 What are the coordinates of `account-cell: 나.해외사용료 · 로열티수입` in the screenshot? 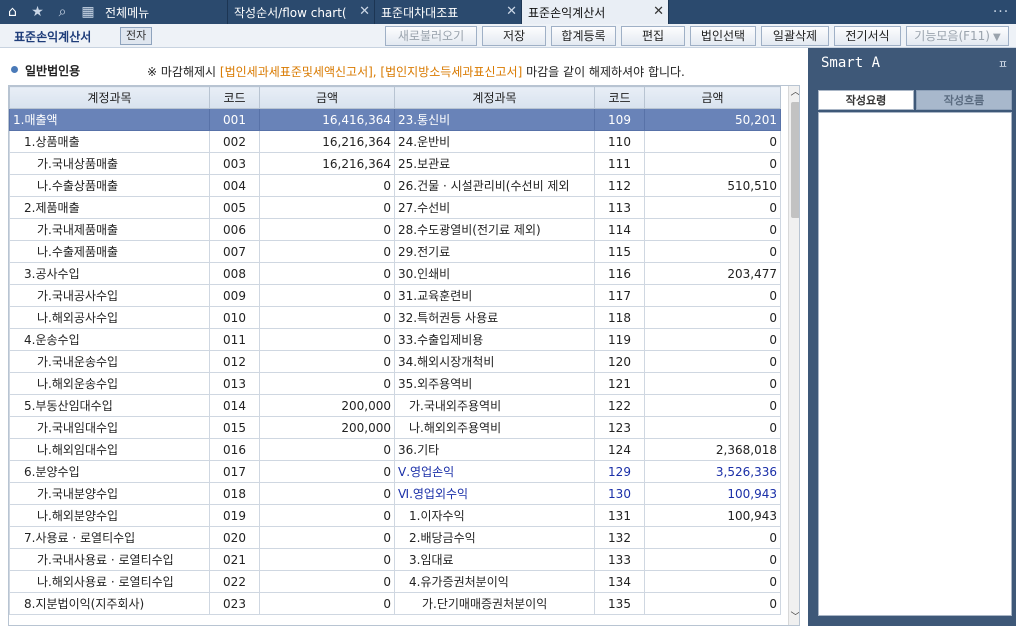 It's located at (109, 581).